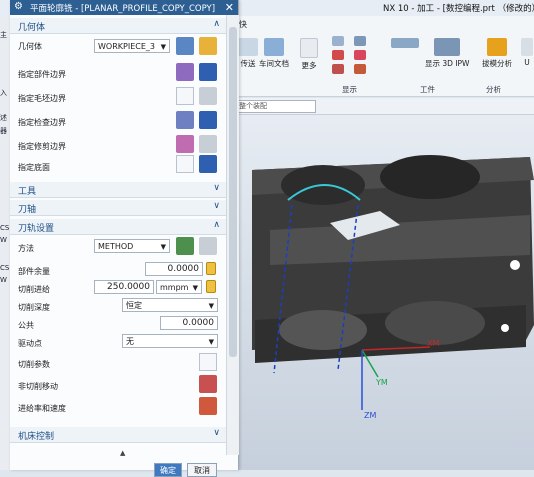 The width and height of the screenshot is (534, 477). I want to click on method-value: METHOD, so click(116, 246).